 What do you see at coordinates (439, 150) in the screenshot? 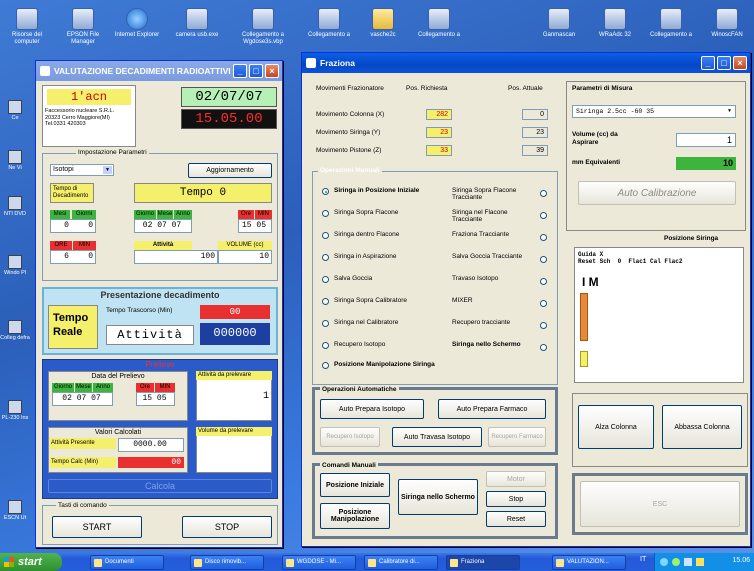
I see `req-z-field: 33` at bounding box center [439, 150].